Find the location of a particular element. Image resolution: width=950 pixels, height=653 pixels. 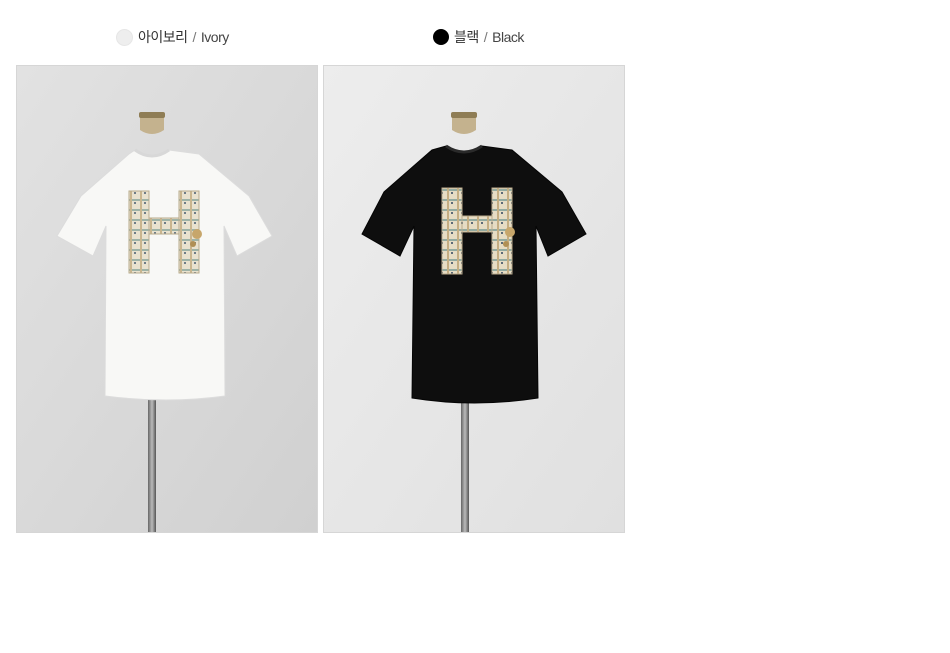

ivory-swatch-icon is located at coordinates (124, 37).